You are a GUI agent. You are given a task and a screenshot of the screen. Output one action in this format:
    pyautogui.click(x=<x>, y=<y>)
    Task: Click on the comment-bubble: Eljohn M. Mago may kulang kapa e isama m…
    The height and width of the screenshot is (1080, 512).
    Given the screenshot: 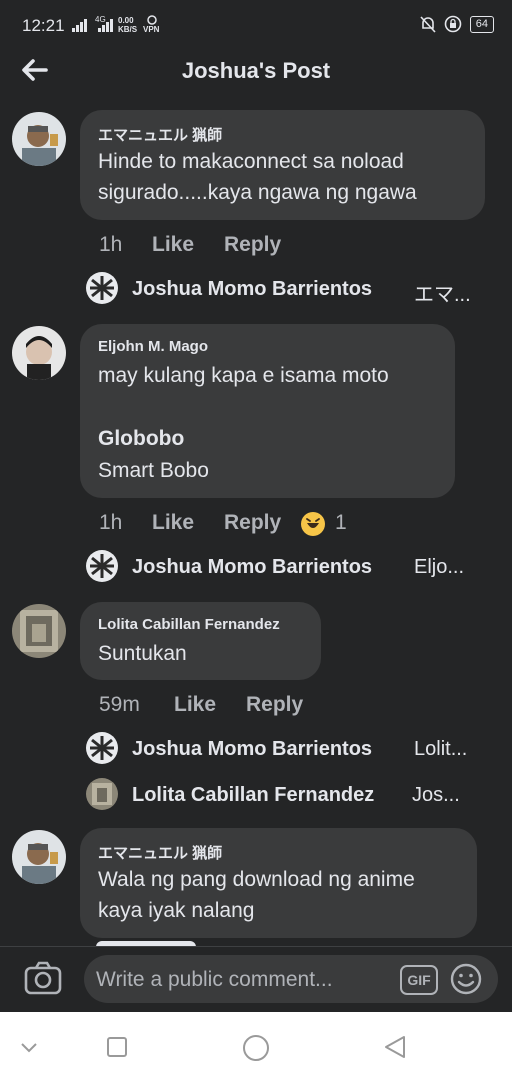 What is the action you would take?
    pyautogui.click(x=267, y=411)
    